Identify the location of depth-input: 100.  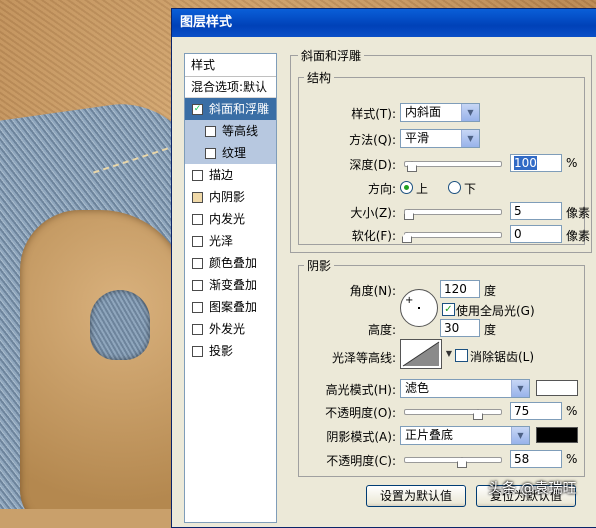
(536, 163).